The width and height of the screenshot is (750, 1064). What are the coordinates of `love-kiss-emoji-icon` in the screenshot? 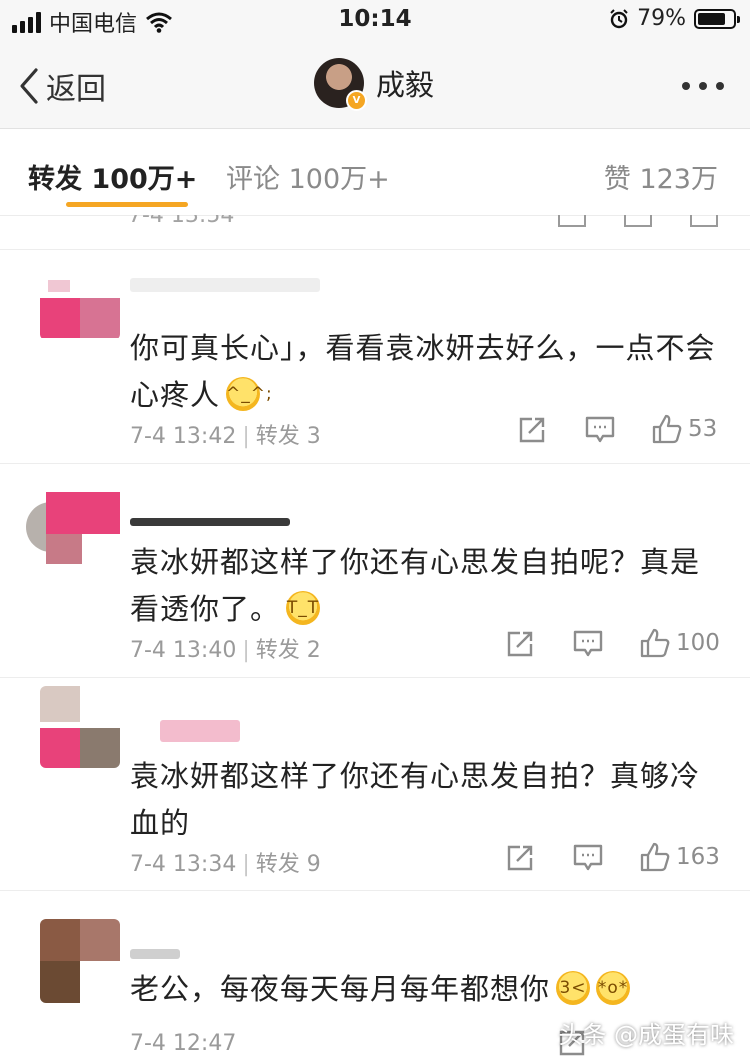 It's located at (613, 988).